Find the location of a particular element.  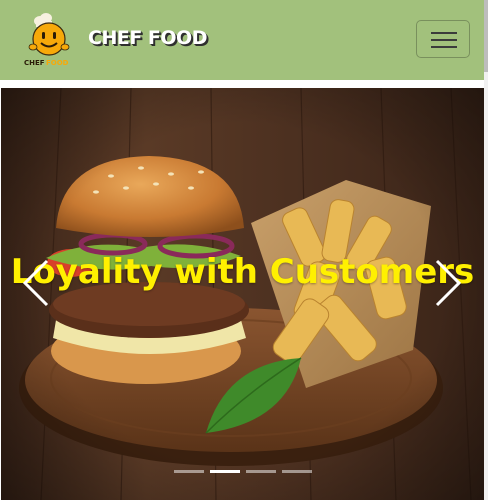

navbar-toggler-button is located at coordinates (443, 39).